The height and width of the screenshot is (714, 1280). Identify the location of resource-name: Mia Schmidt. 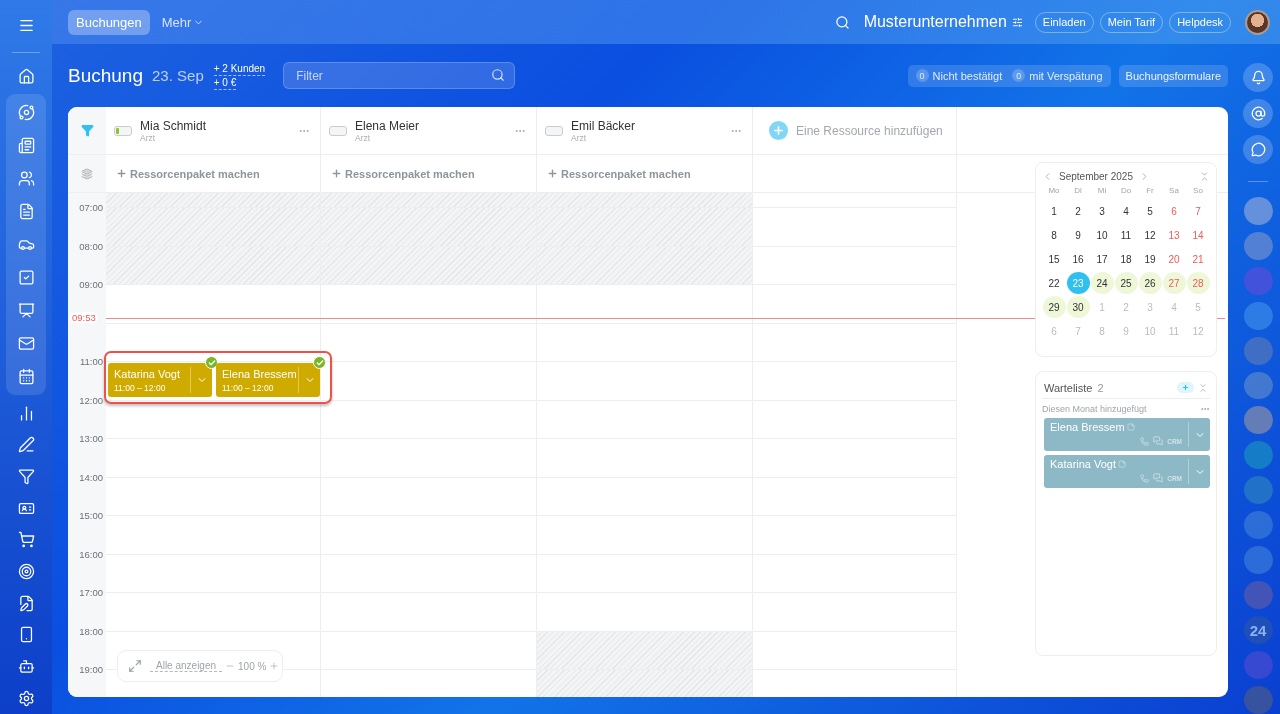
(215, 125).